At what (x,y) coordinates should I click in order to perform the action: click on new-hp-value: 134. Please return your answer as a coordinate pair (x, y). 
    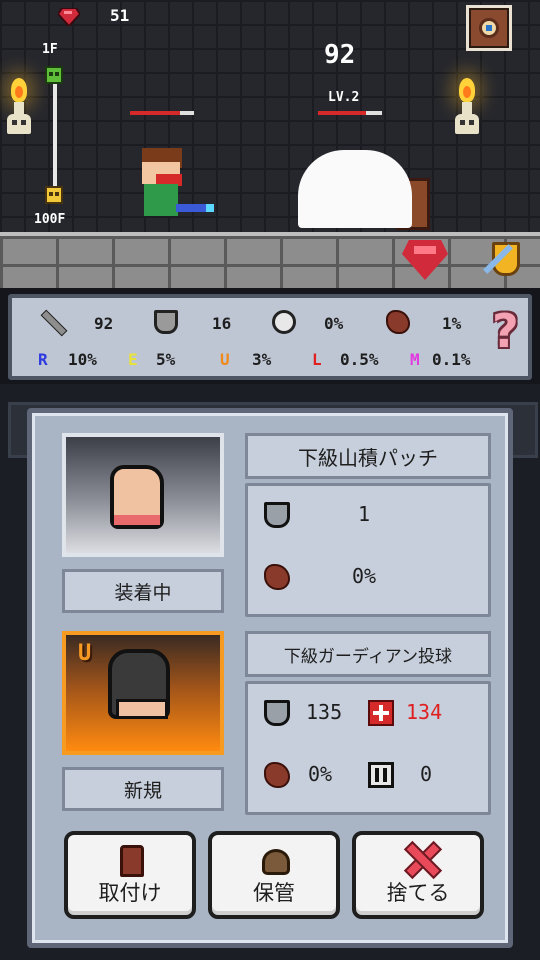
    Looking at the image, I should click on (424, 712).